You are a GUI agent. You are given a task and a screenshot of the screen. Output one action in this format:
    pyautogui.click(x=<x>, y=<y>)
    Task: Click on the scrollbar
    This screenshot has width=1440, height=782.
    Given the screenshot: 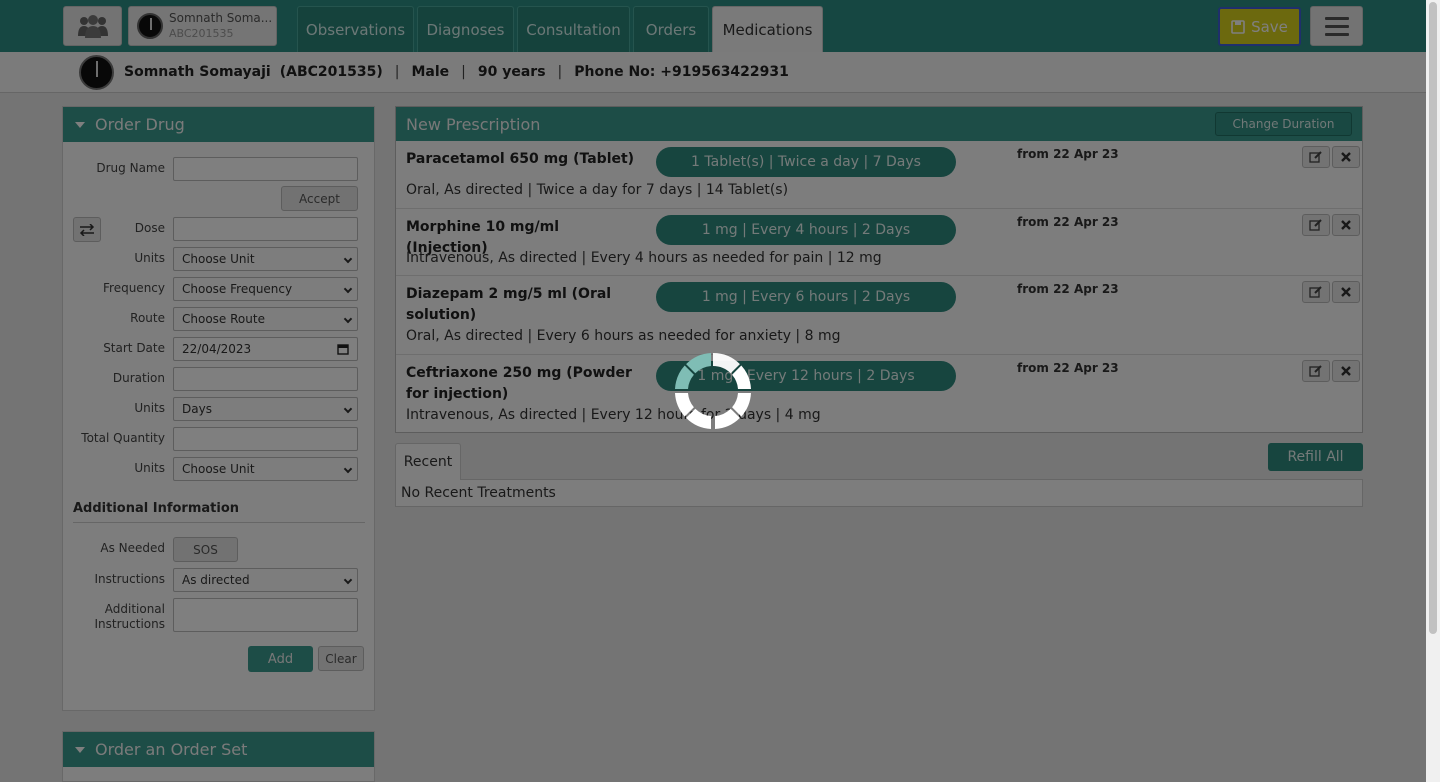 What is the action you would take?
    pyautogui.click(x=1433, y=391)
    